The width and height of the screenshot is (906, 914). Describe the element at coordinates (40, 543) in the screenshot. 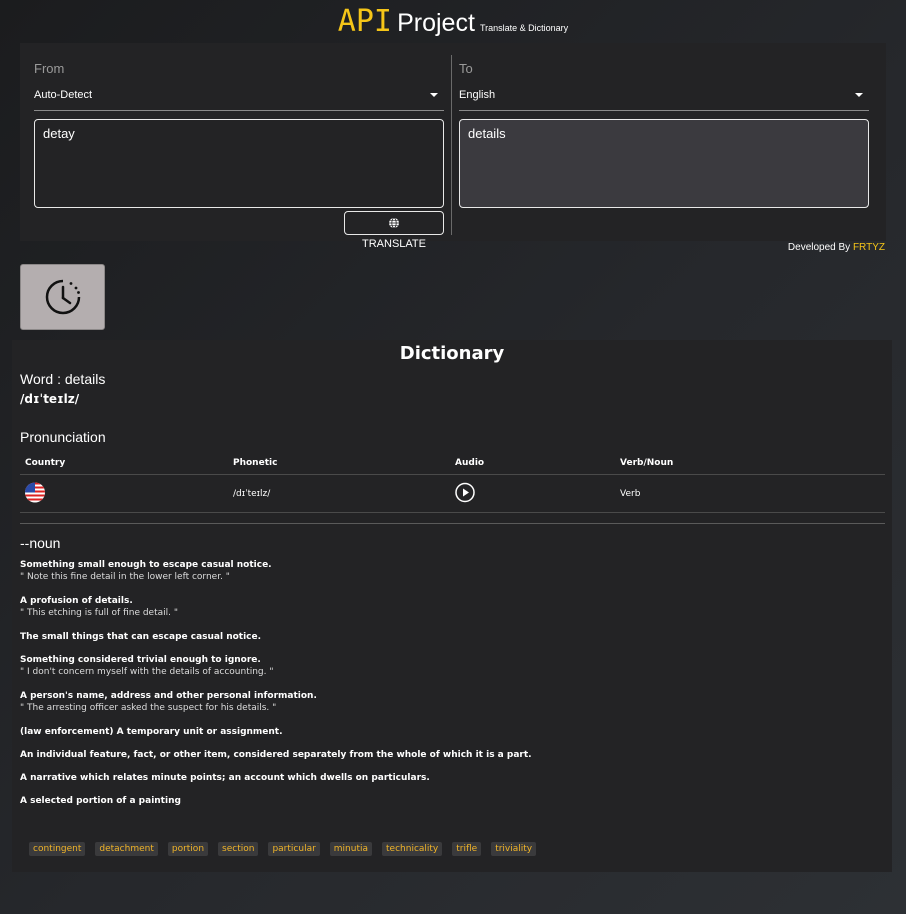

I see `part-of-speech: --noun` at that location.